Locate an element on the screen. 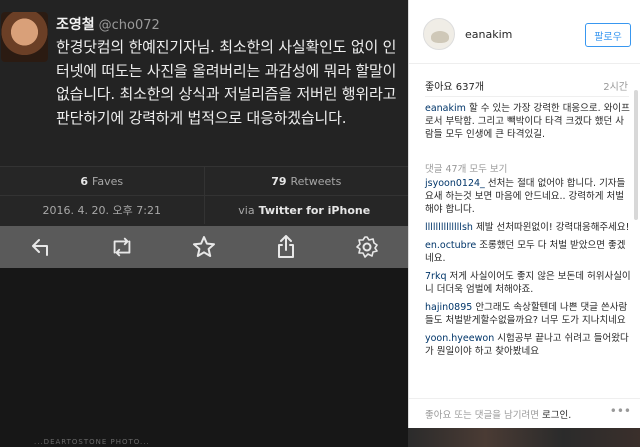 The width and height of the screenshot is (640, 447). instagram-username: eanakim is located at coordinates (488, 34).